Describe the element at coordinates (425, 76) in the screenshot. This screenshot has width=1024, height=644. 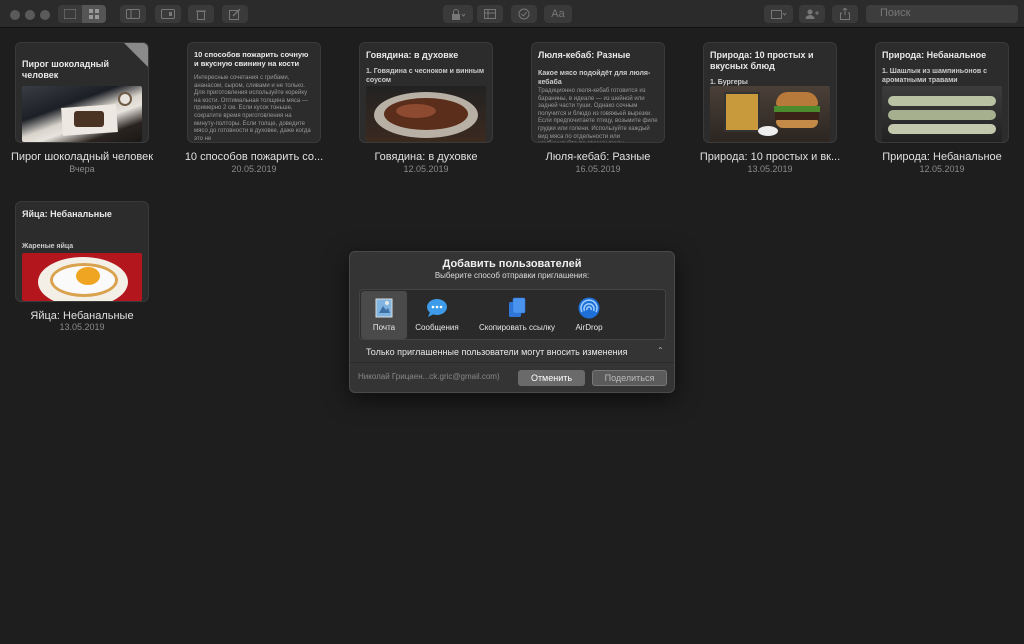
I see `note-subtitle: 1. Говядина с чесноком и винным соусом` at that location.